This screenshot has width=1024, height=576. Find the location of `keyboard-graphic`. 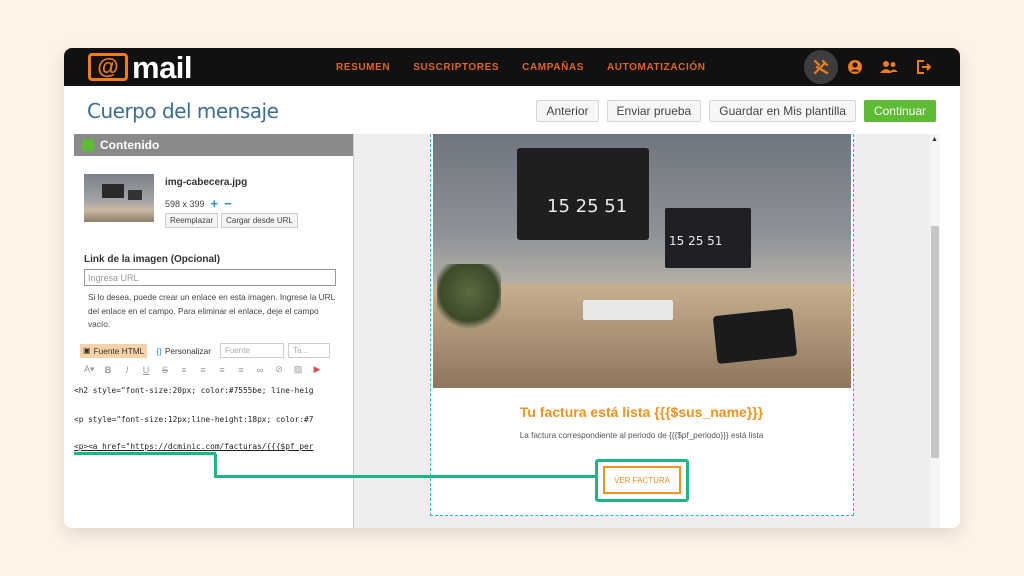

keyboard-graphic is located at coordinates (628, 310).